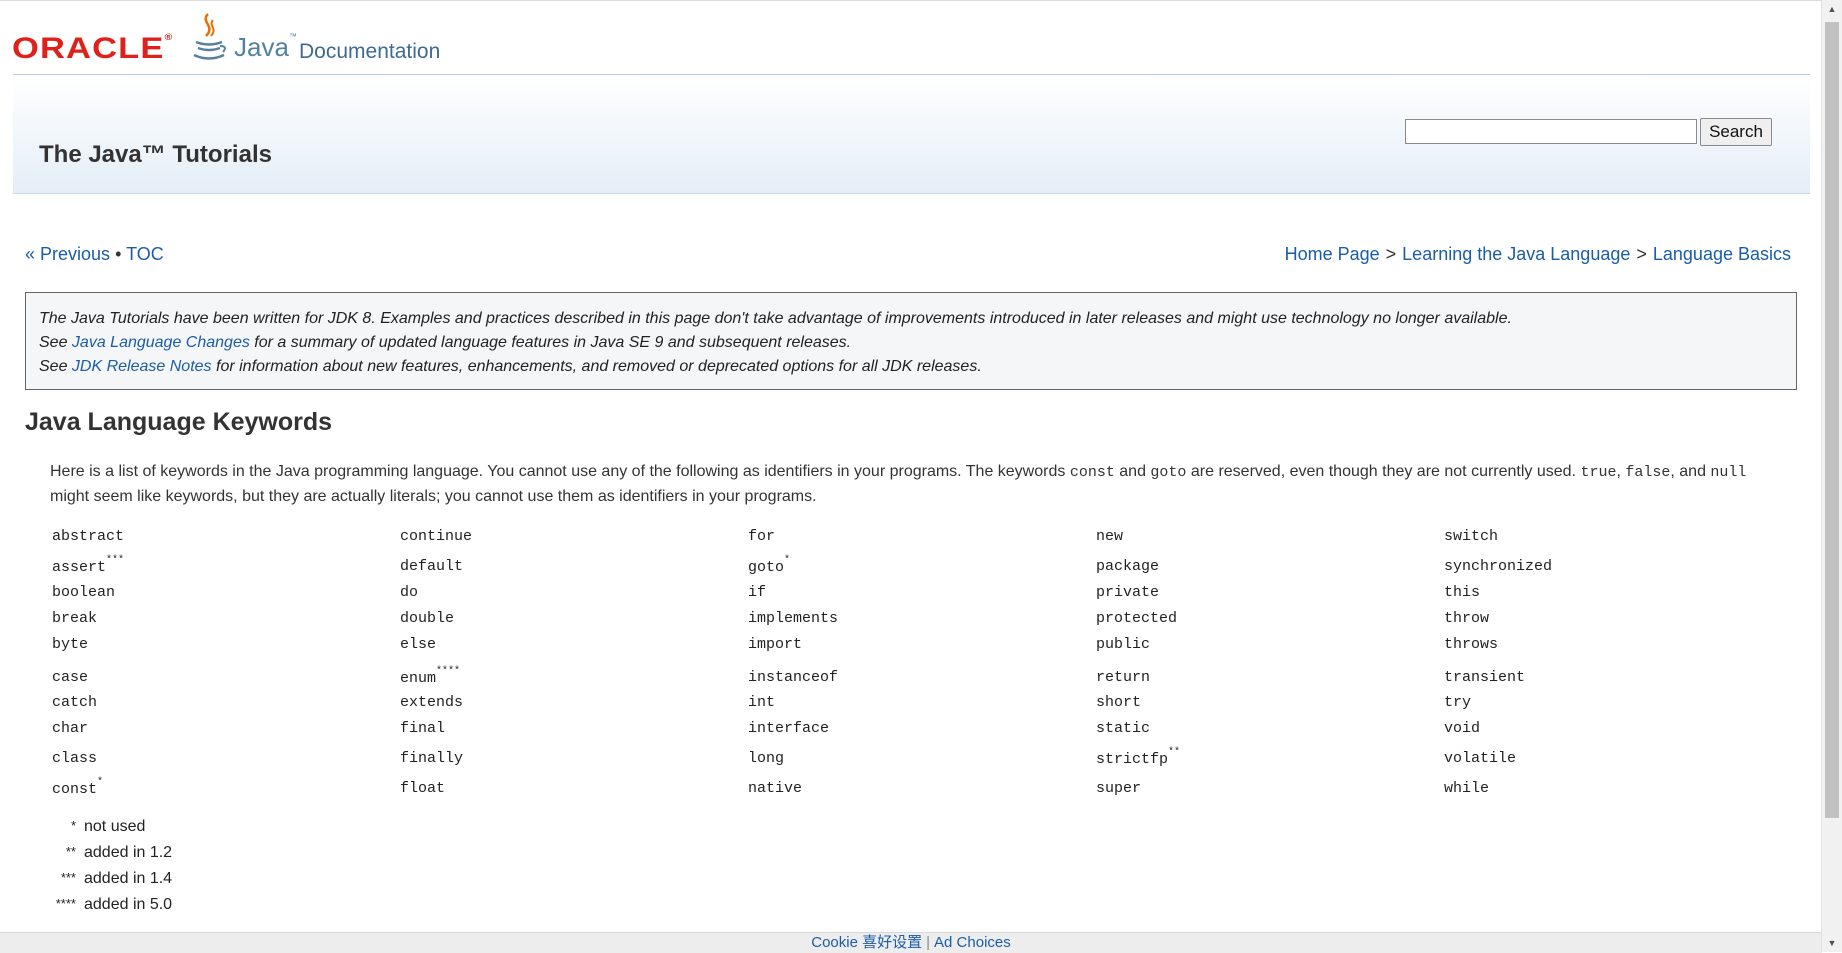 The height and width of the screenshot is (953, 1842). What do you see at coordinates (116, 878) in the screenshot?
I see `legend-item: *** added in 1.4` at bounding box center [116, 878].